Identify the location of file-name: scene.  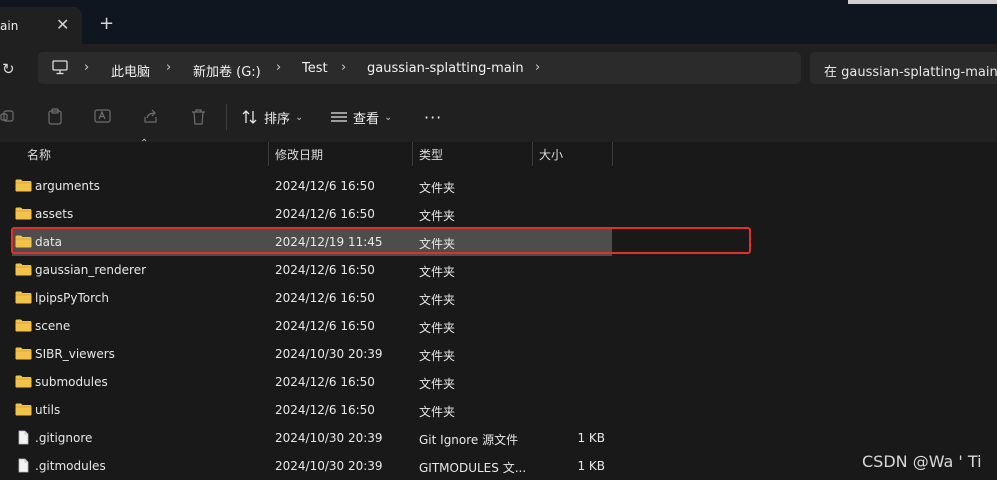
(53, 326).